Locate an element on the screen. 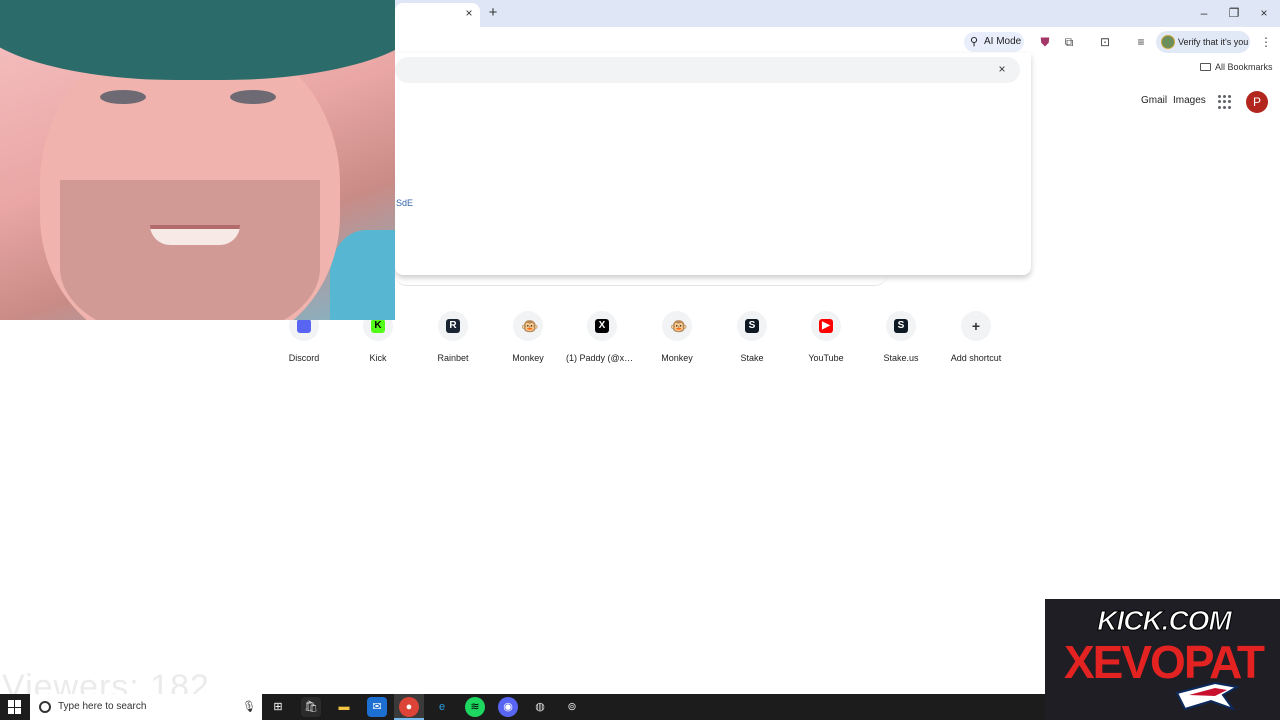  restore-button: ❐ is located at coordinates (1234, 13).